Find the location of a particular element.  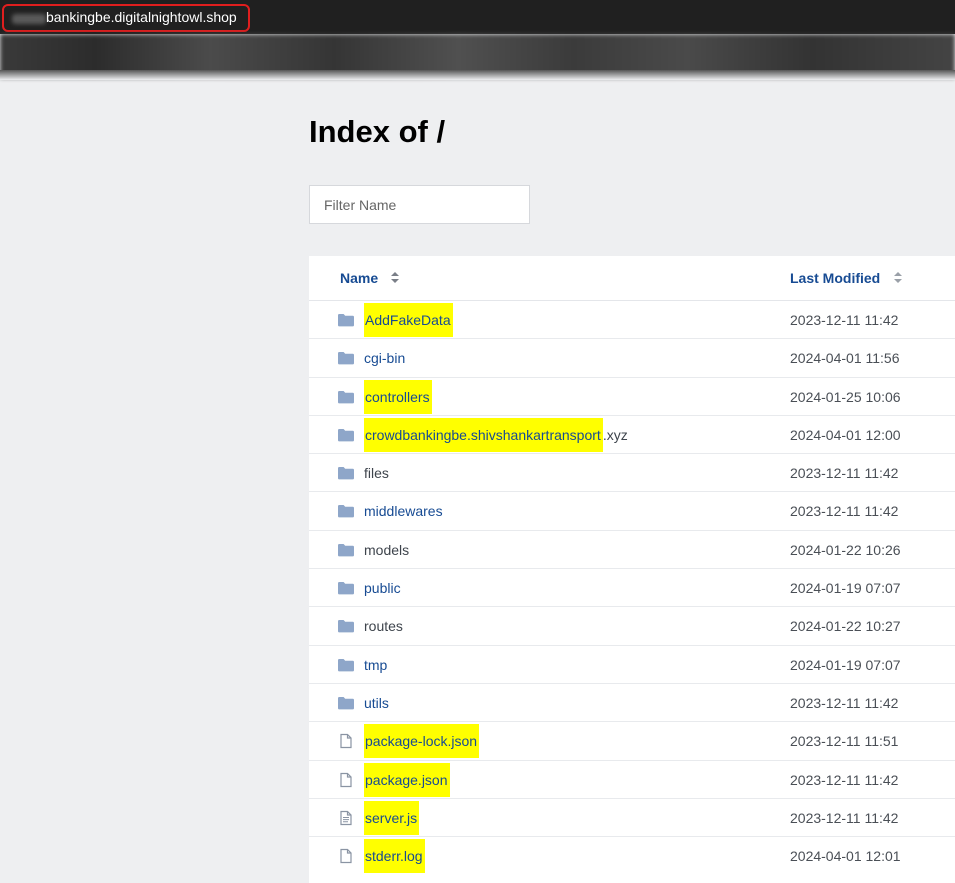

table-row: routes 2024-01-22 10:27 is located at coordinates (632, 626).